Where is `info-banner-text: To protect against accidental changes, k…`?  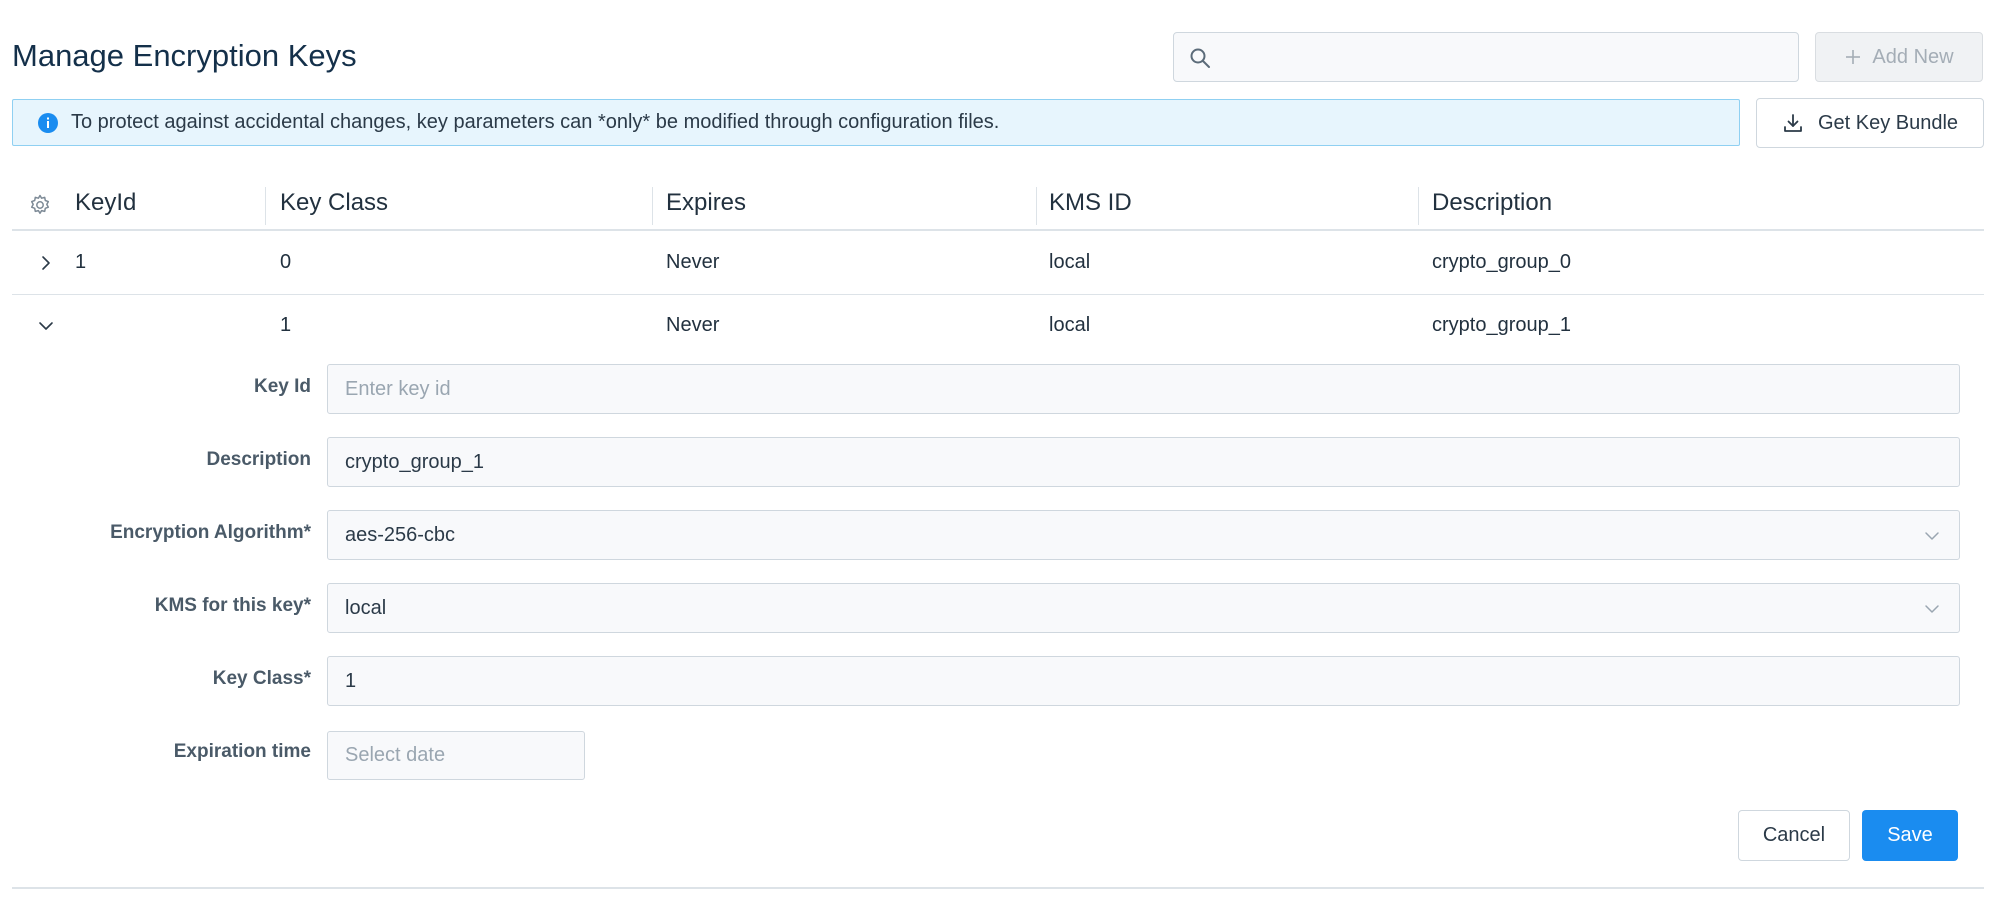
info-banner-text: To protect against accidental changes, k… is located at coordinates (535, 122).